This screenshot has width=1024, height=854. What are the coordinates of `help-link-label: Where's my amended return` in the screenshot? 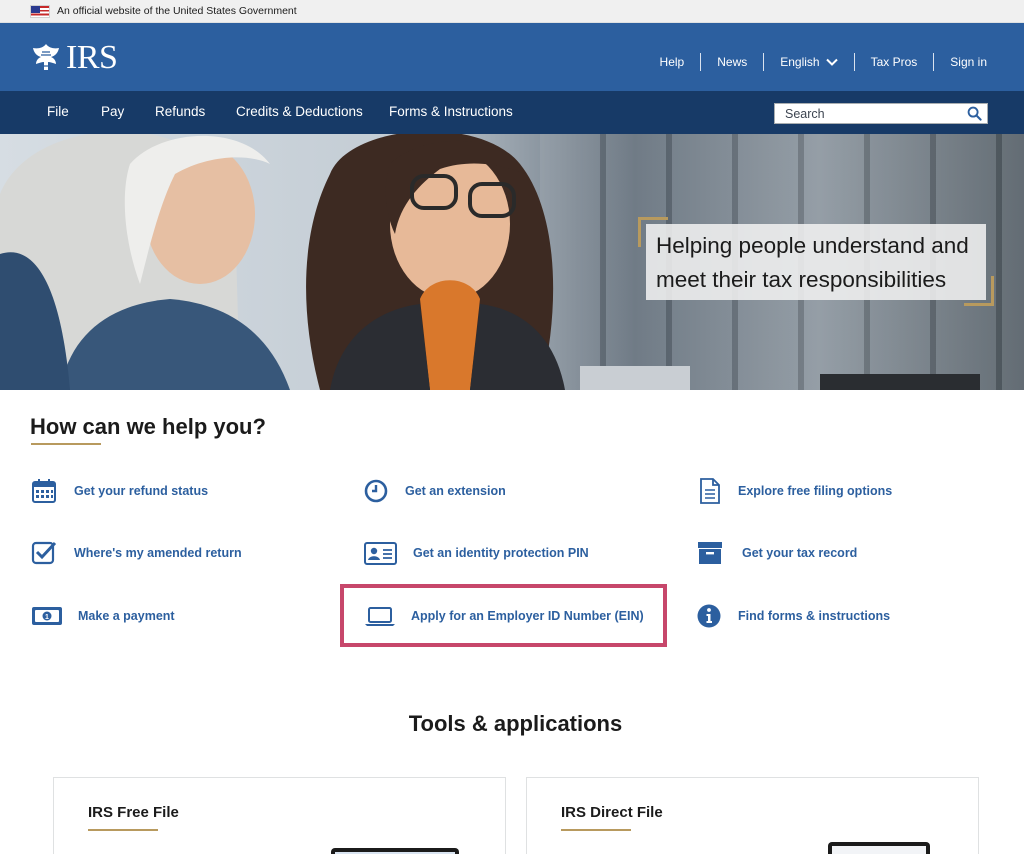 It's located at (158, 553).